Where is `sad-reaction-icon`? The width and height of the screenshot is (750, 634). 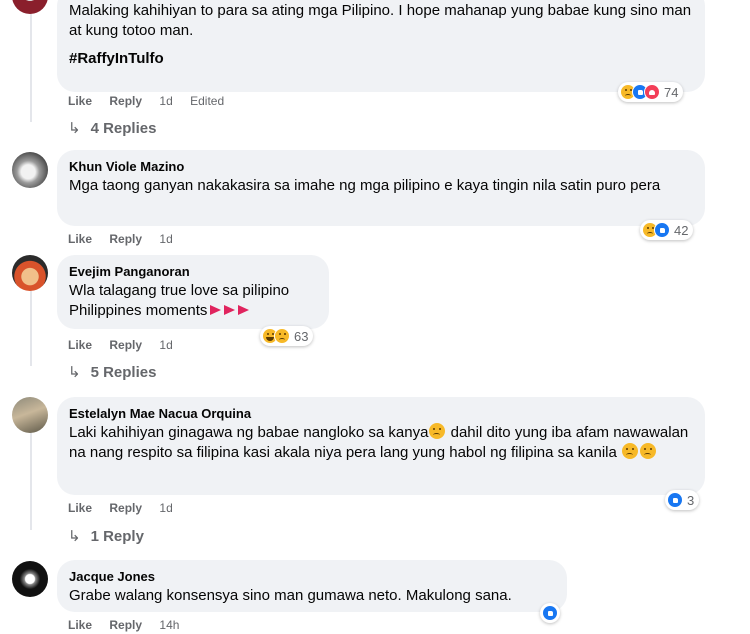 sad-reaction-icon is located at coordinates (282, 336).